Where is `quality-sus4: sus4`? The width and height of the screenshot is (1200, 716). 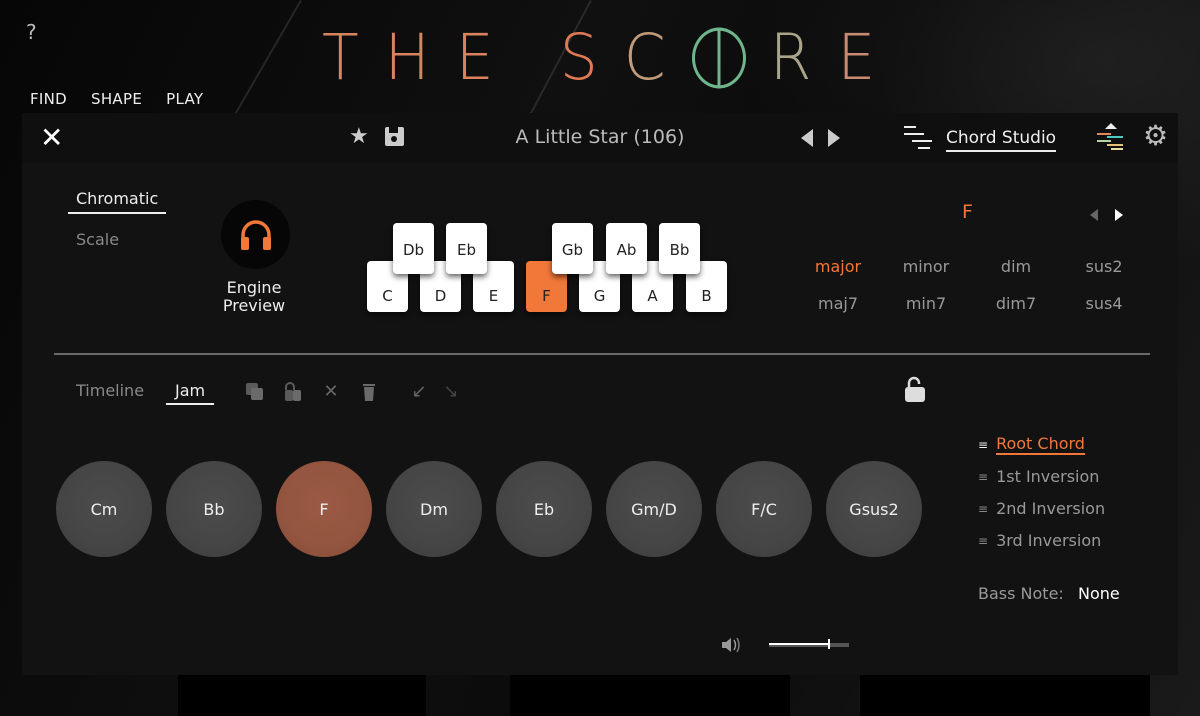 quality-sus4: sus4 is located at coordinates (1104, 303).